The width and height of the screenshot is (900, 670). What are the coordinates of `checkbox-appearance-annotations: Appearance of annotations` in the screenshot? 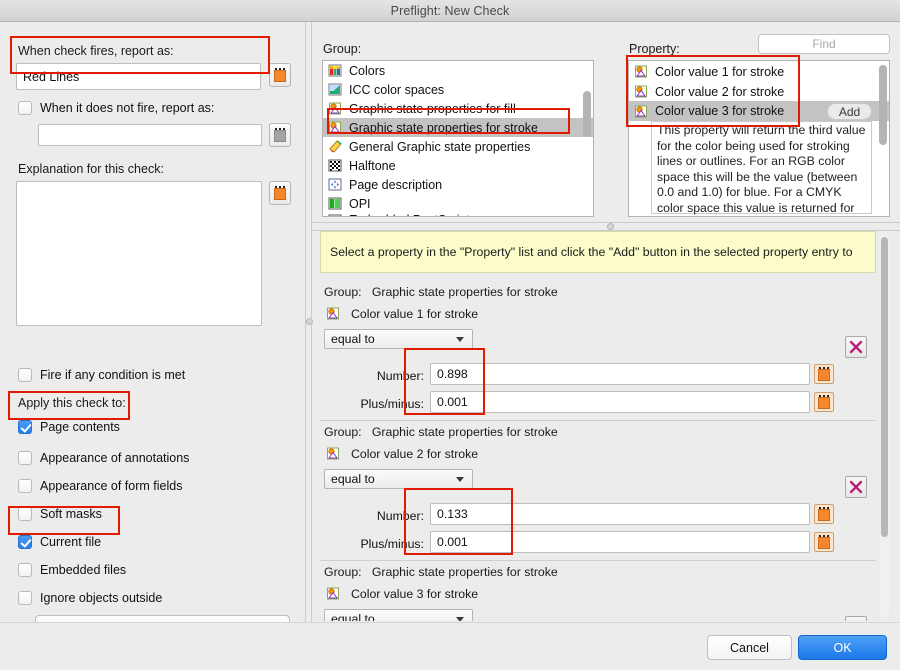 It's located at (103, 458).